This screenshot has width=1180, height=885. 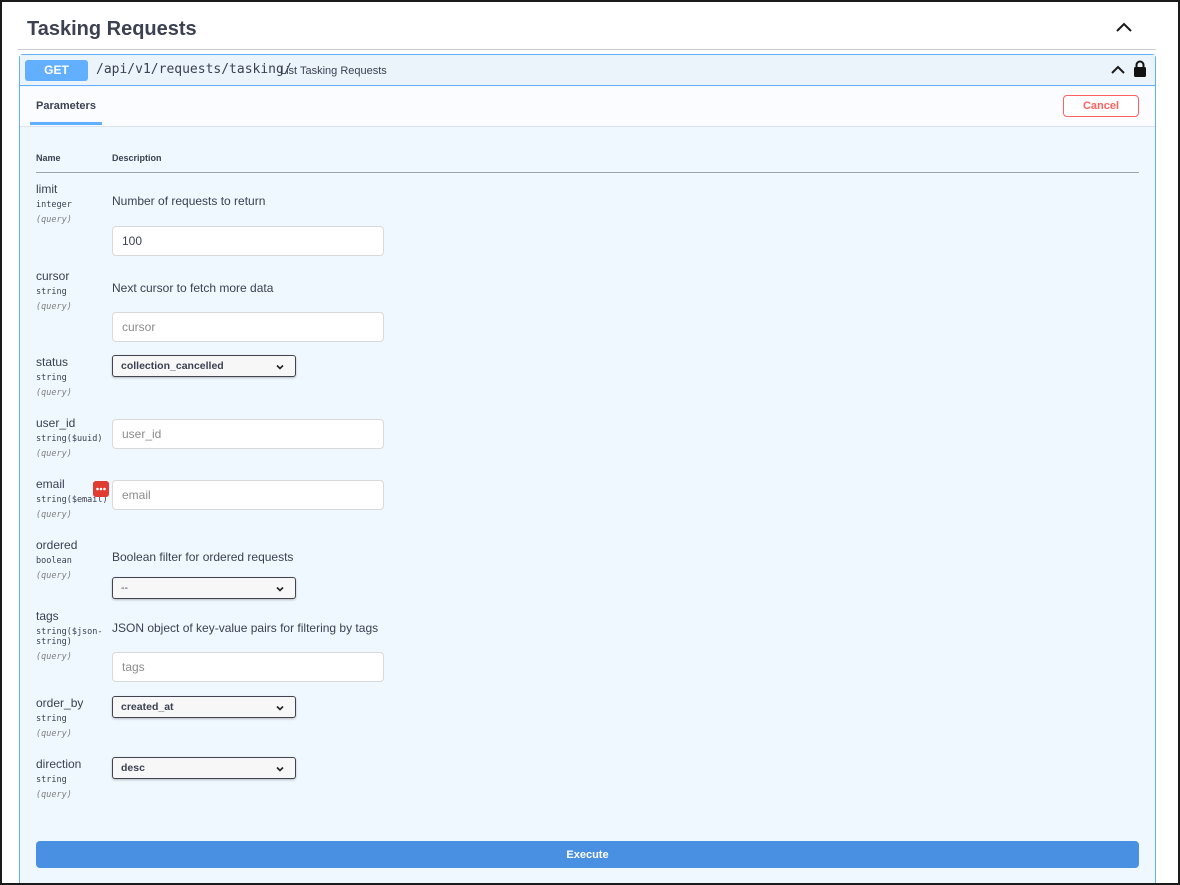 I want to click on param-name: order_by, so click(x=60, y=703).